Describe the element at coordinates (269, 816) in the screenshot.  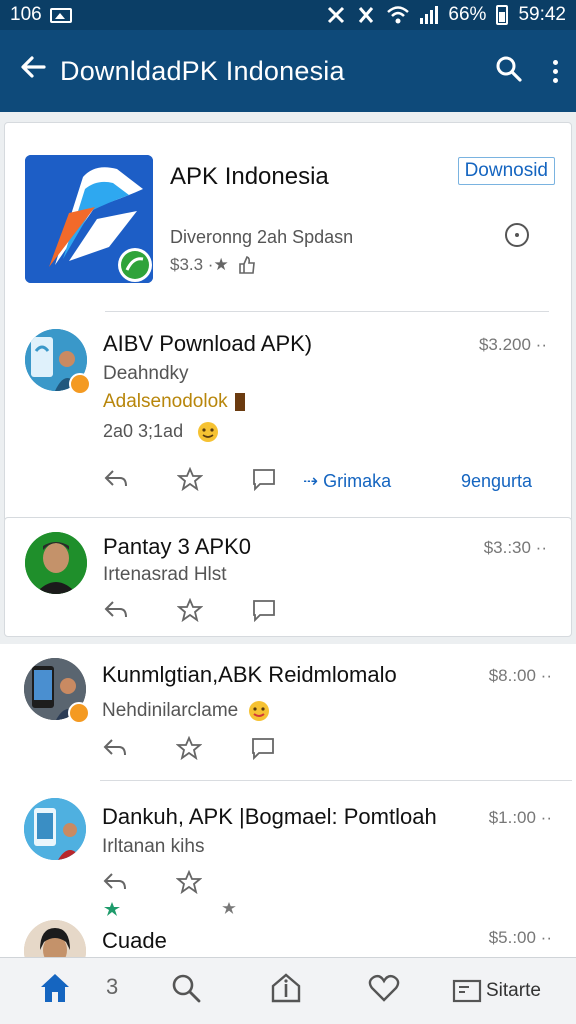
I see `post-title: Dankuh, APK |Bogmael: Pomtloah` at that location.